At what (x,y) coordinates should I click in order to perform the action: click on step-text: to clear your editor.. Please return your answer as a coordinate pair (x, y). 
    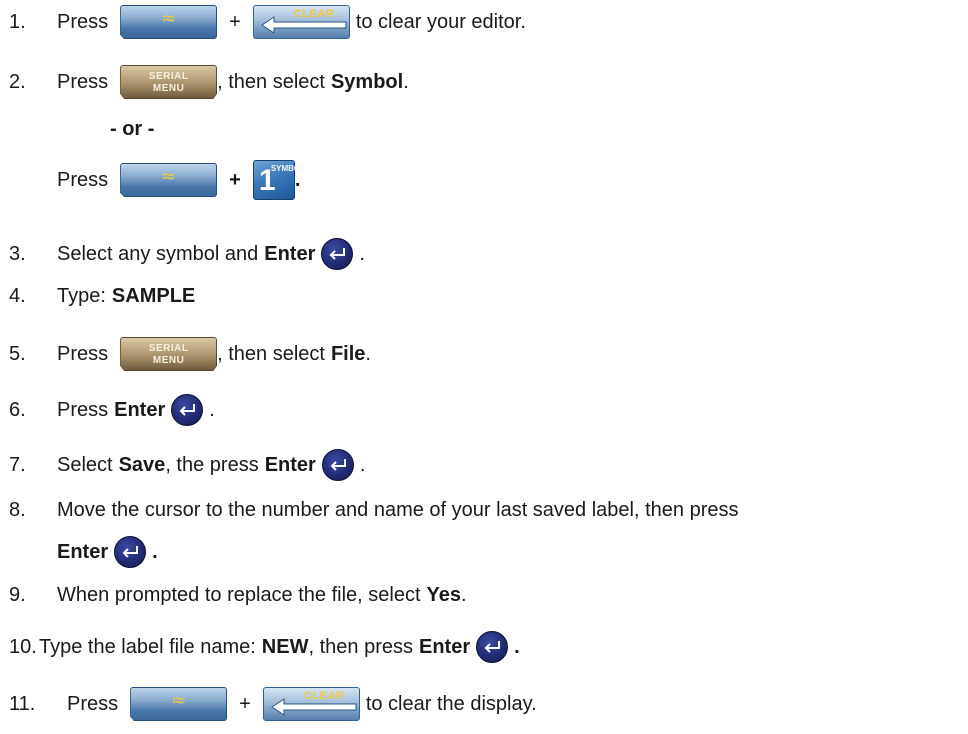
    Looking at the image, I should click on (440, 21).